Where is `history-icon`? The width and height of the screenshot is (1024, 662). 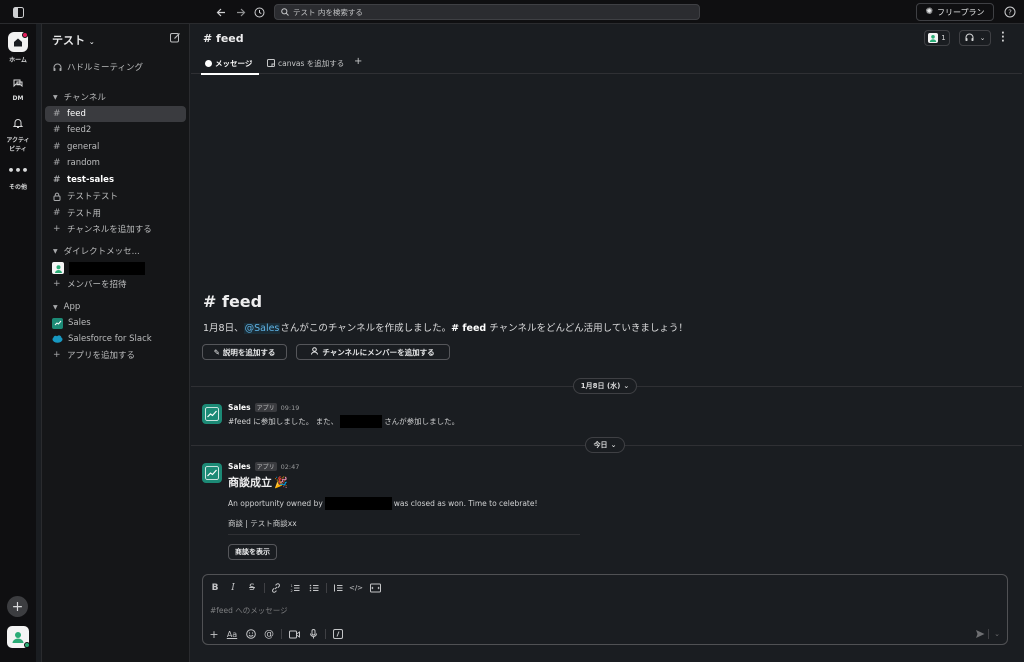 history-icon is located at coordinates (259, 12).